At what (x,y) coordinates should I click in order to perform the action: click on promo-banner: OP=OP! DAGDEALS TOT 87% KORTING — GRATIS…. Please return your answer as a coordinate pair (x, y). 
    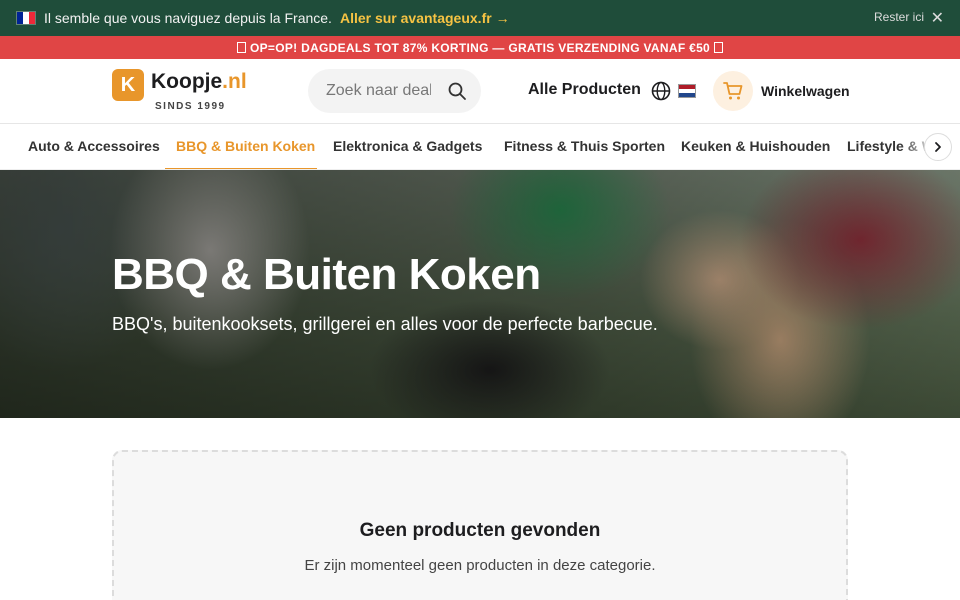
    Looking at the image, I should click on (480, 47).